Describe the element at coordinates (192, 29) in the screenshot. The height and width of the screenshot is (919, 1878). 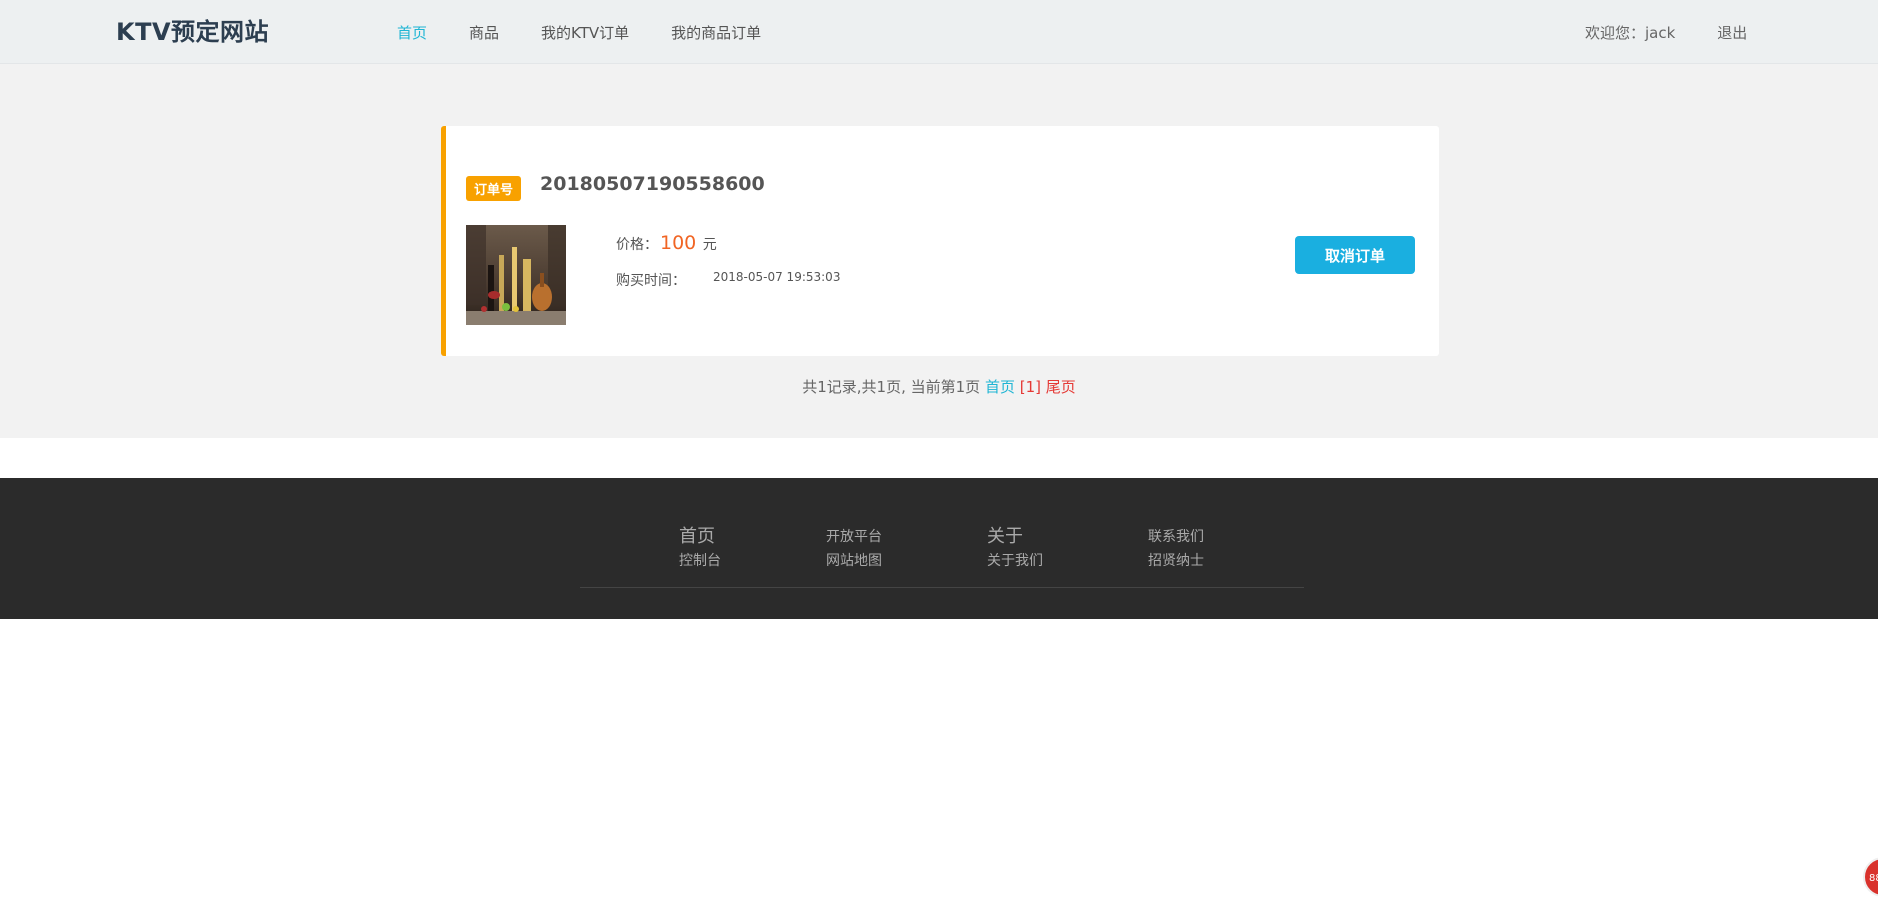
I see `site-brand: KTV预定网站` at that location.